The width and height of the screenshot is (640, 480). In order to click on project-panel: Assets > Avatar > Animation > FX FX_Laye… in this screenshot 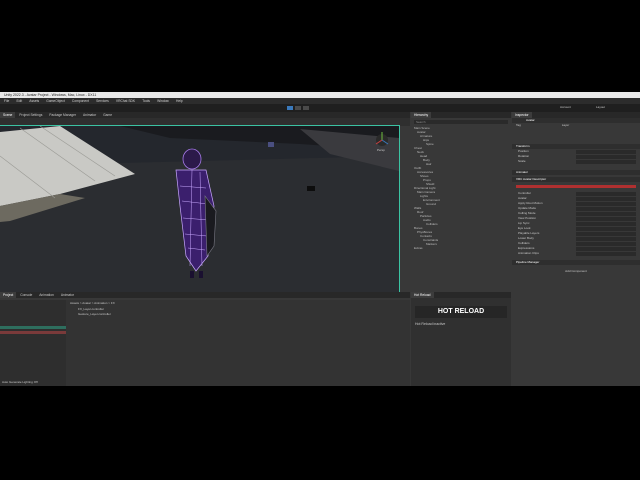, I will do `click(205, 343)`.